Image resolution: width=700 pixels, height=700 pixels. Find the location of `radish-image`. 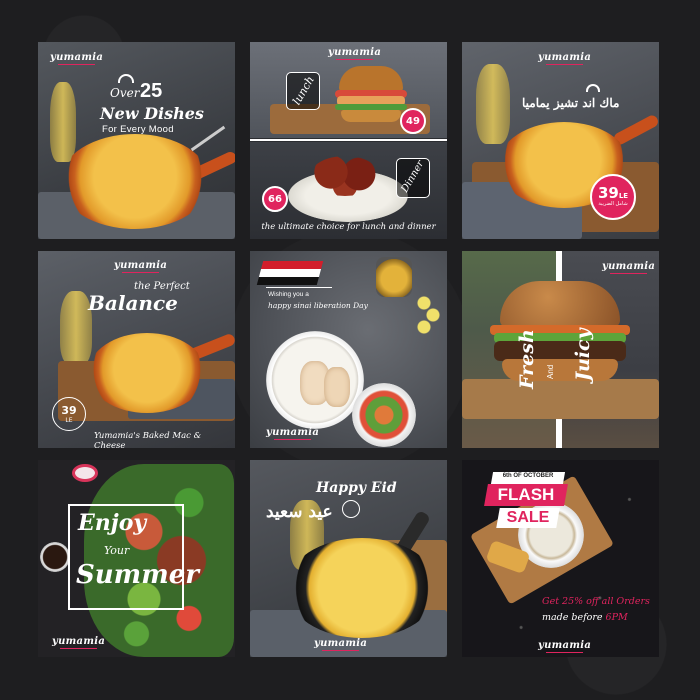

radish-image is located at coordinates (85, 473).